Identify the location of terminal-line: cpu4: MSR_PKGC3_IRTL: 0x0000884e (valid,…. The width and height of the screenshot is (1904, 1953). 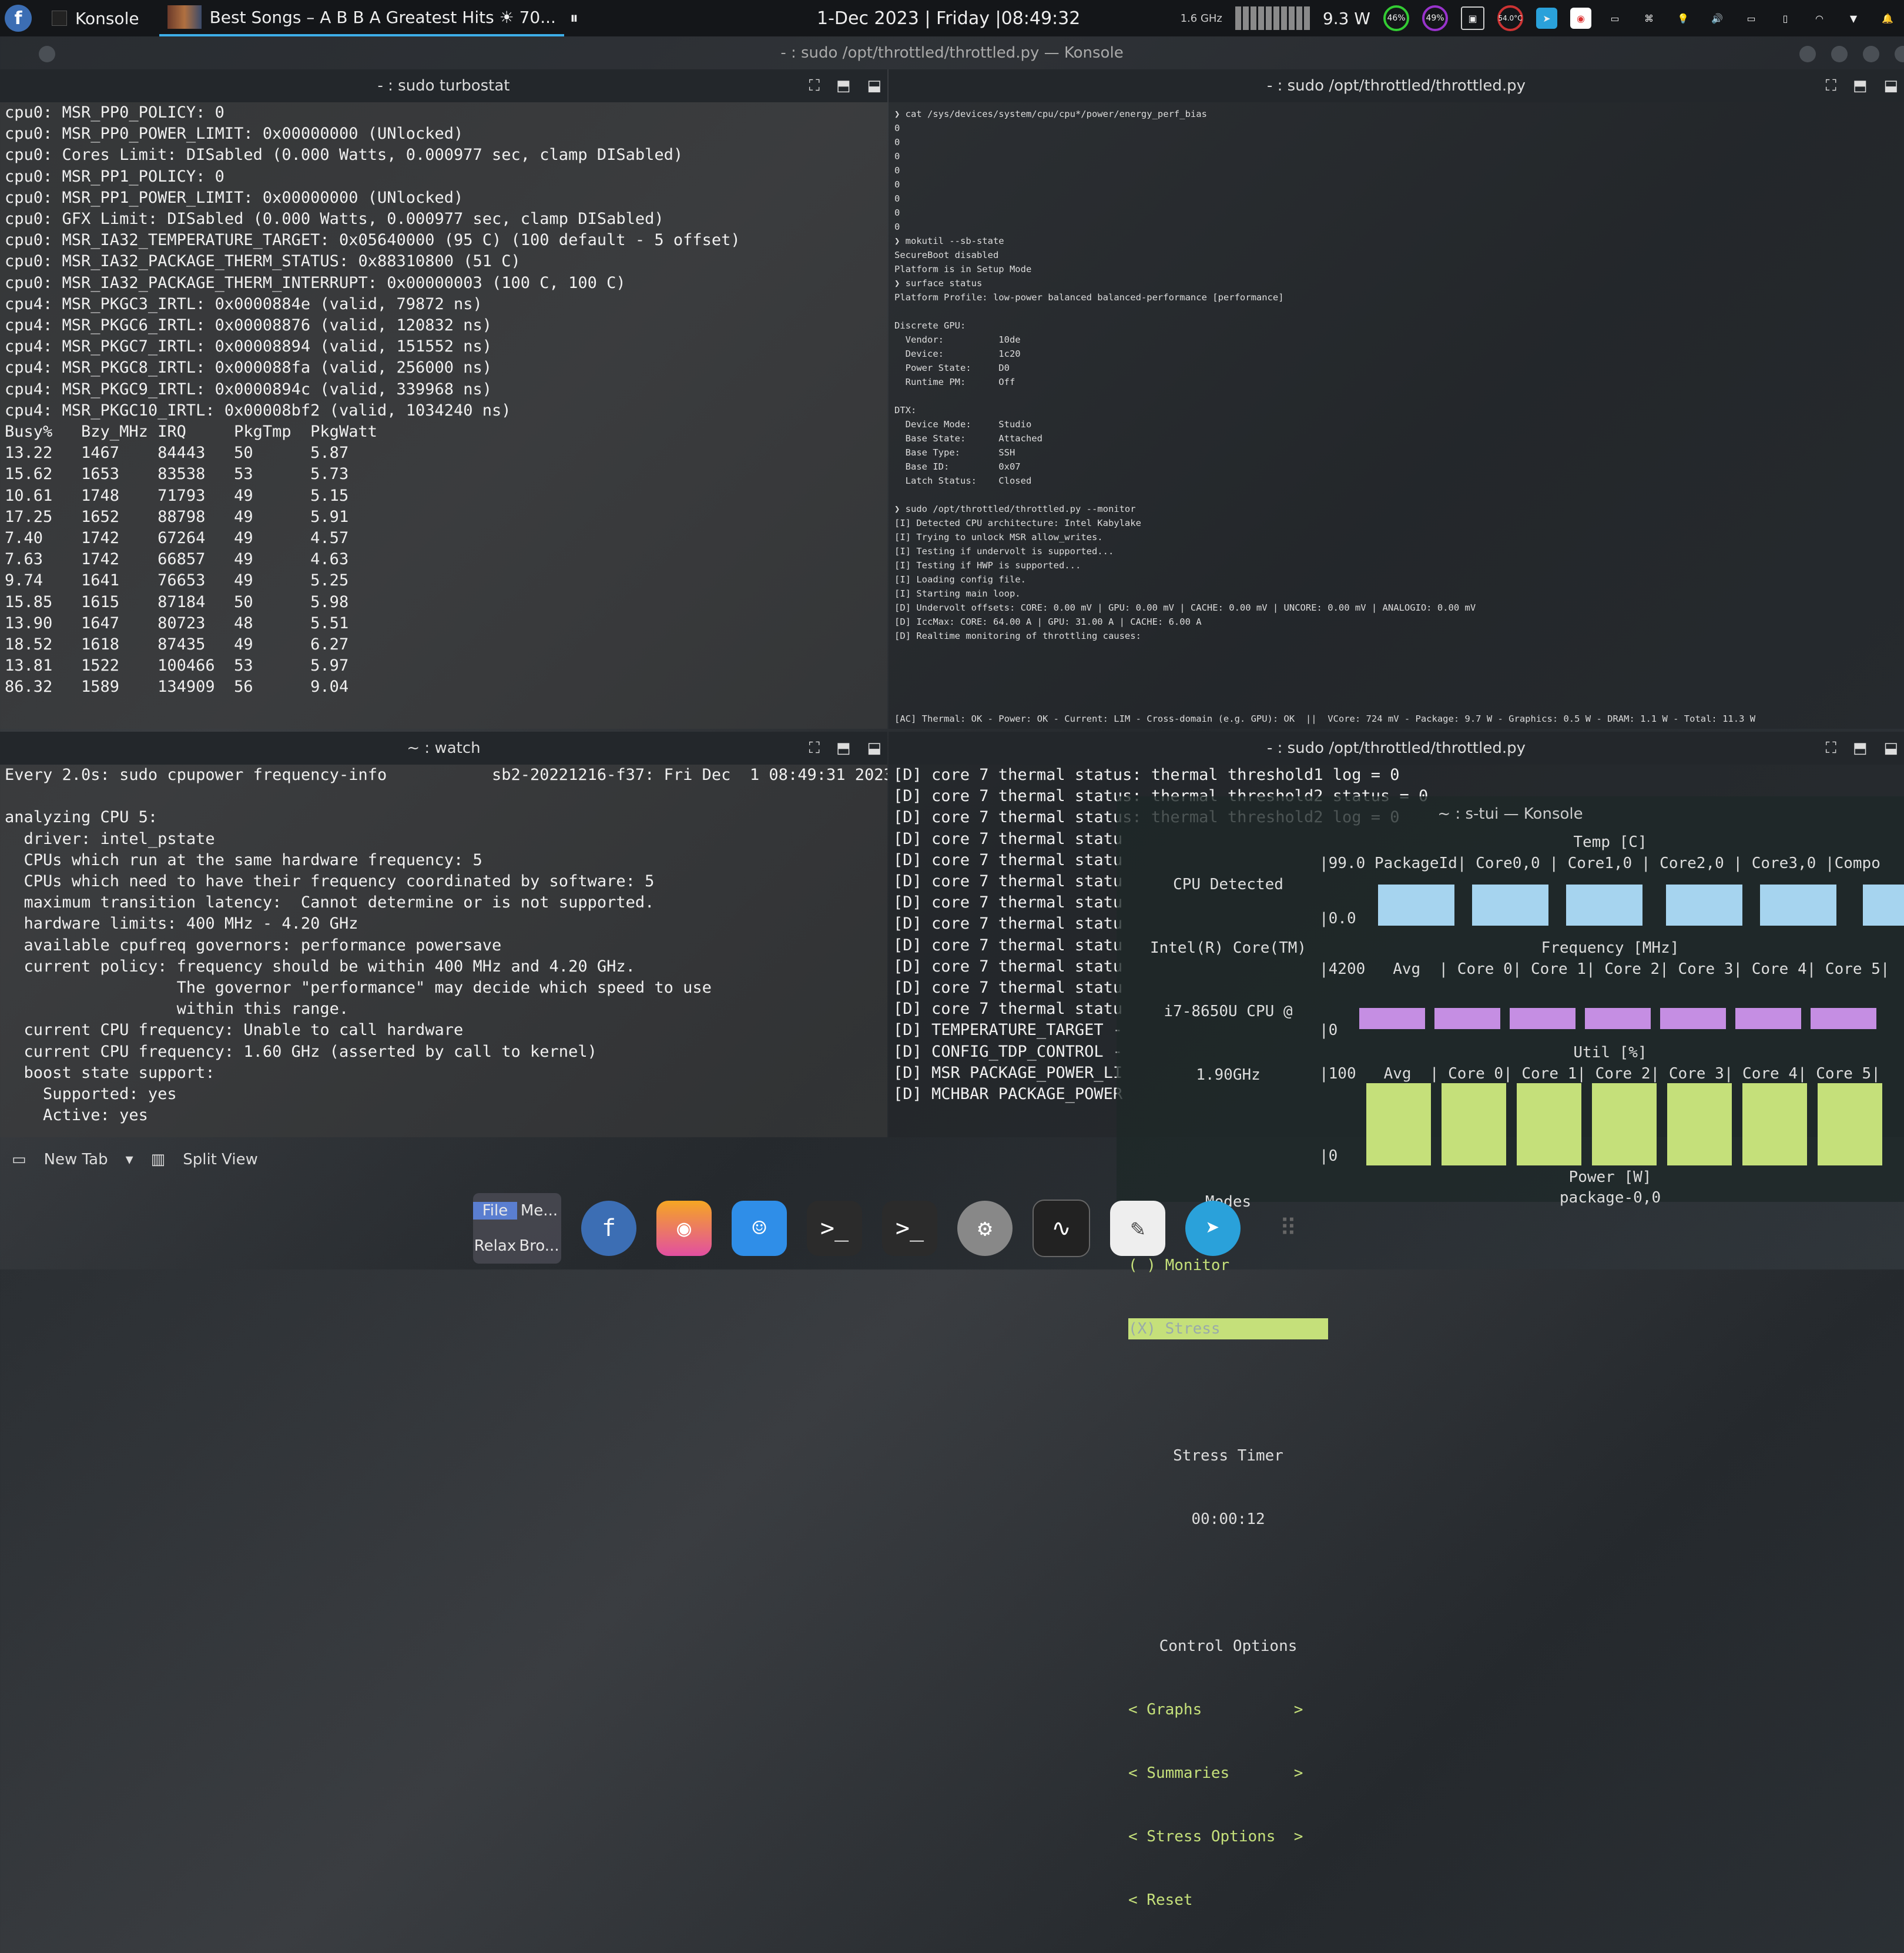
(243, 303).